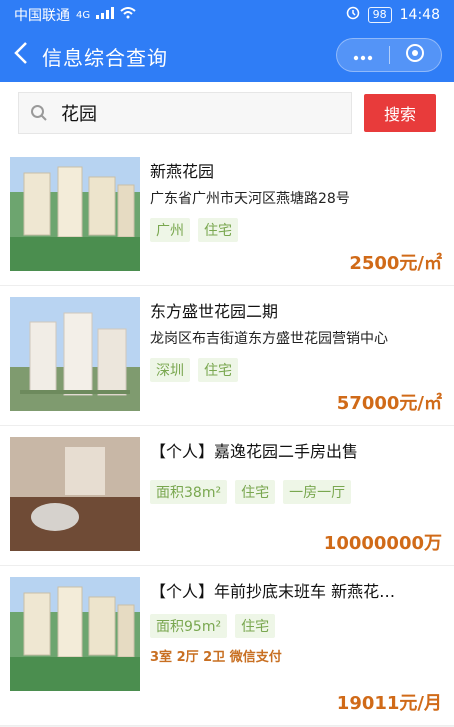 Image resolution: width=454 pixels, height=727 pixels. I want to click on item-title: 【个人】嘉逸花园二手房出售, so click(254, 451).